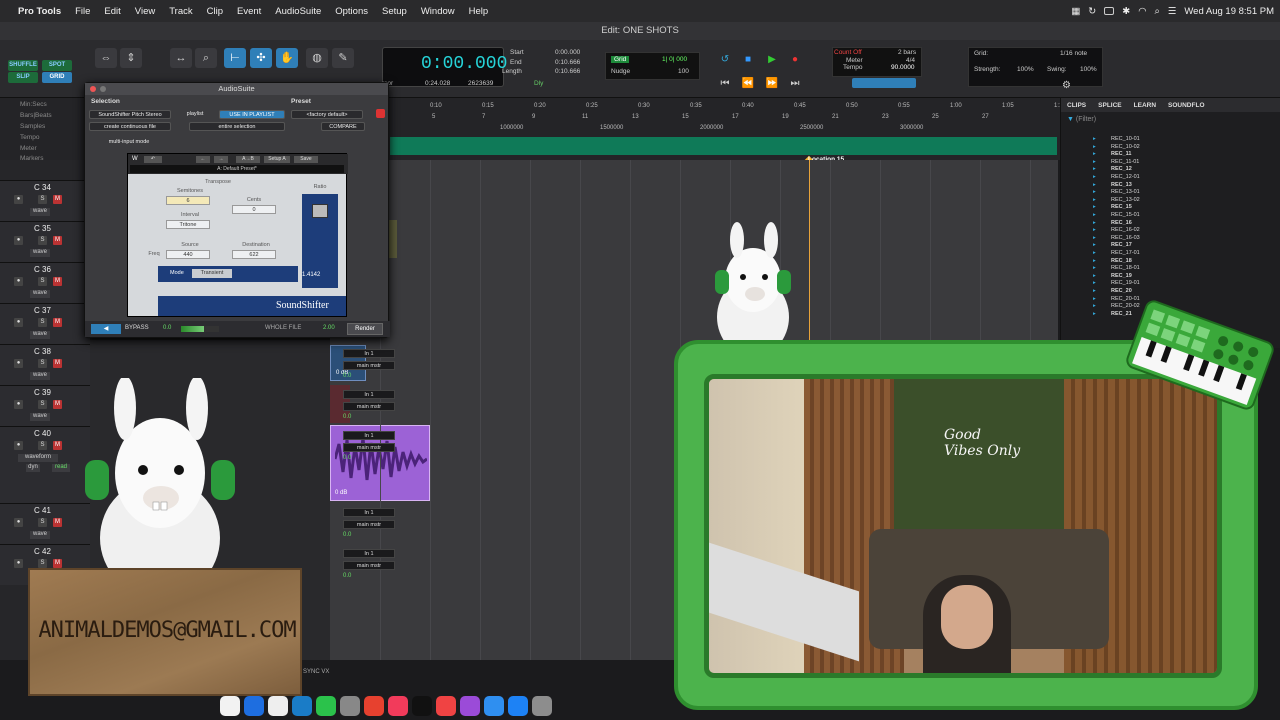 This screenshot has height=720, width=1280. Describe the element at coordinates (93, 89) in the screenshot. I see `close-icon` at that location.